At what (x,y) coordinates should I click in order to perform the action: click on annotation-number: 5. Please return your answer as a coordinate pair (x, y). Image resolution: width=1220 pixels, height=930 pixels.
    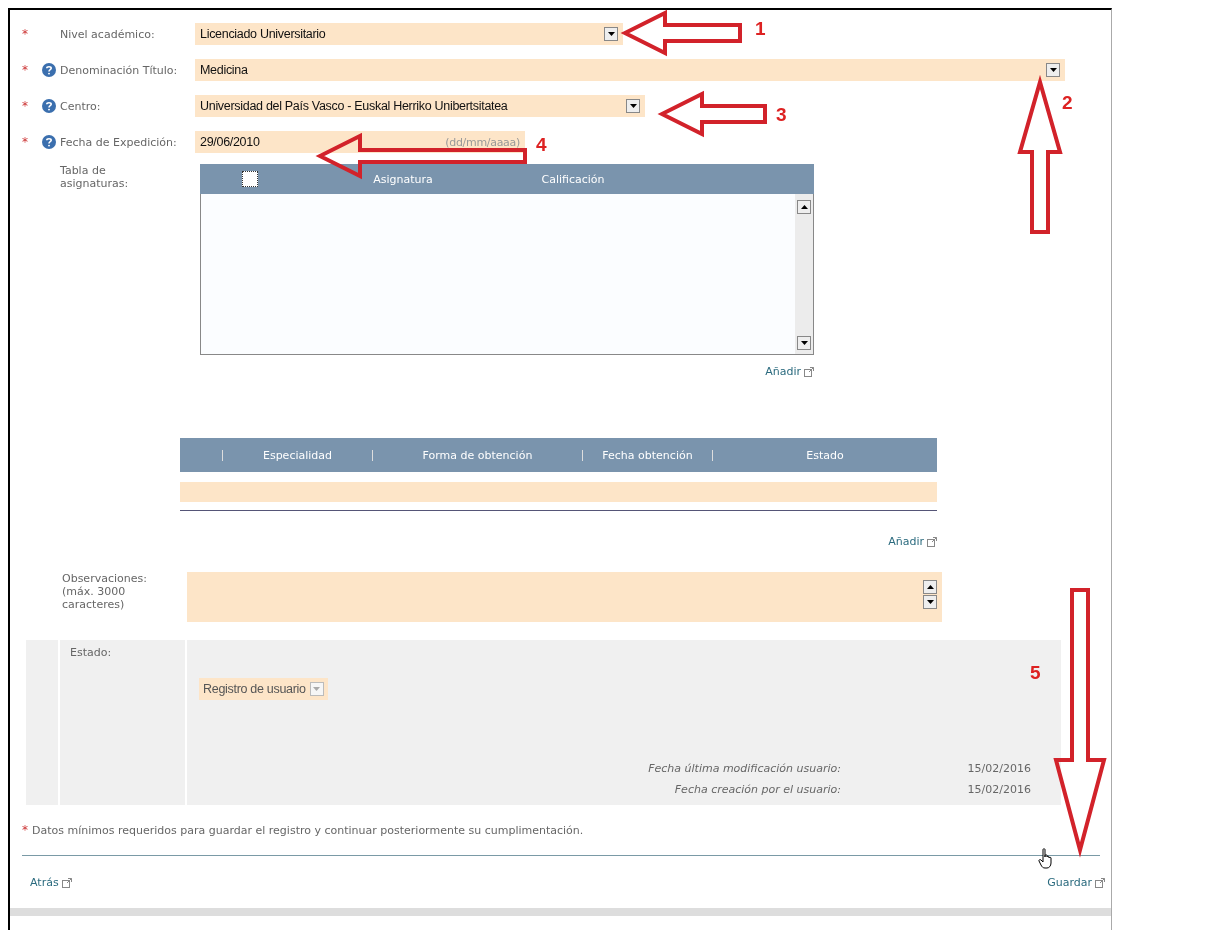
    Looking at the image, I should click on (1035, 673).